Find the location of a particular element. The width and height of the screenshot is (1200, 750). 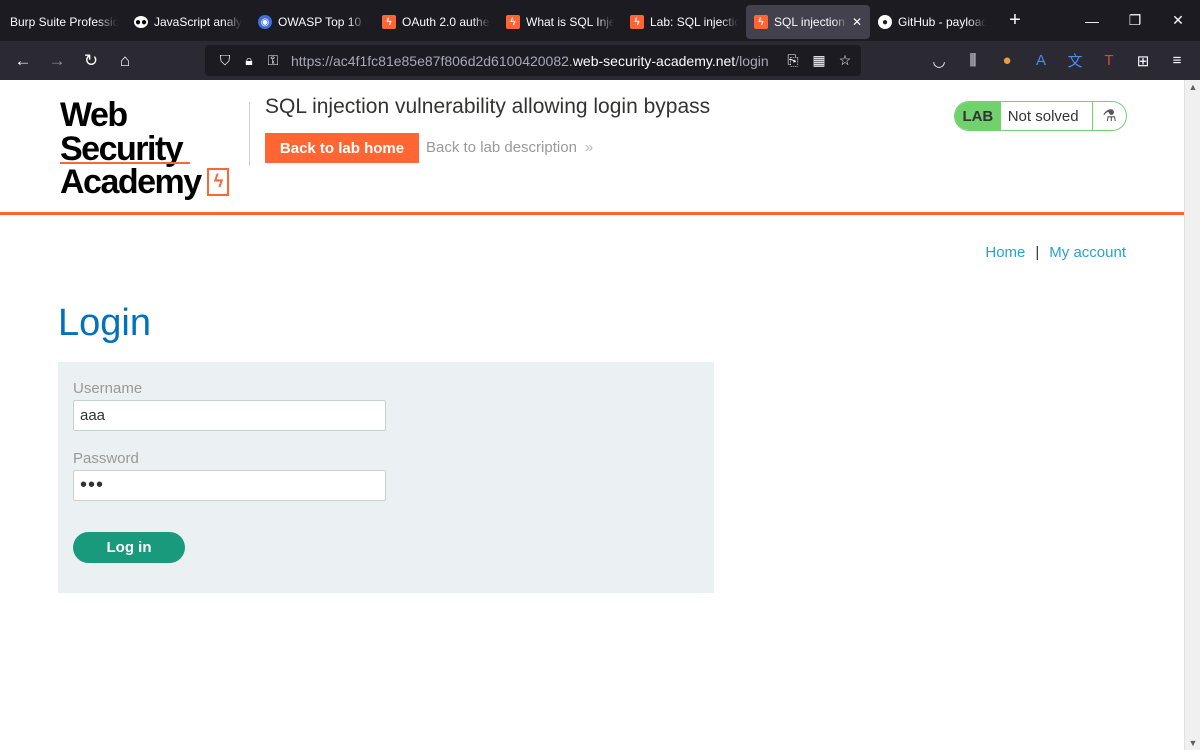

tab-oauth: ϟ OAuth 2.0 authe is located at coordinates (436, 22).